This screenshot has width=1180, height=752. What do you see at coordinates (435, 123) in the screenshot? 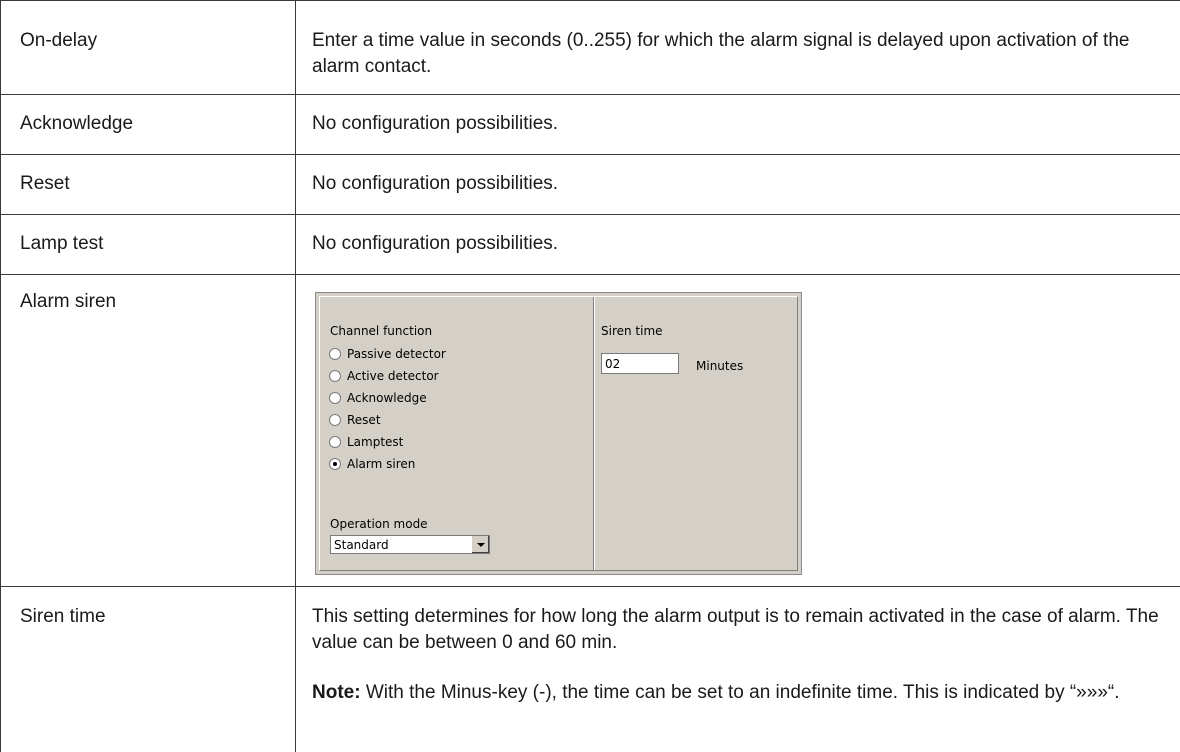
I see `row-desc-acknowledge: No configuration possibilities.` at bounding box center [435, 123].